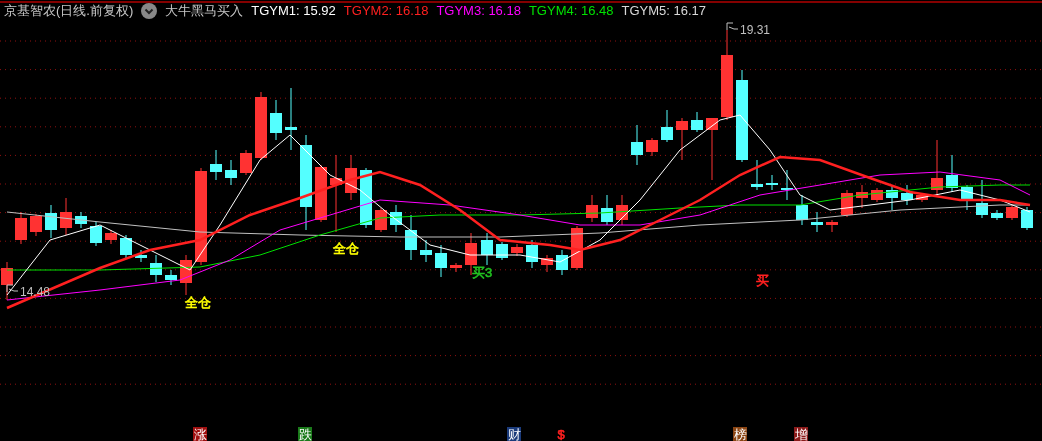 The image size is (1042, 441). I want to click on stock-title: 京基智农(日线.前复权), so click(69, 11).